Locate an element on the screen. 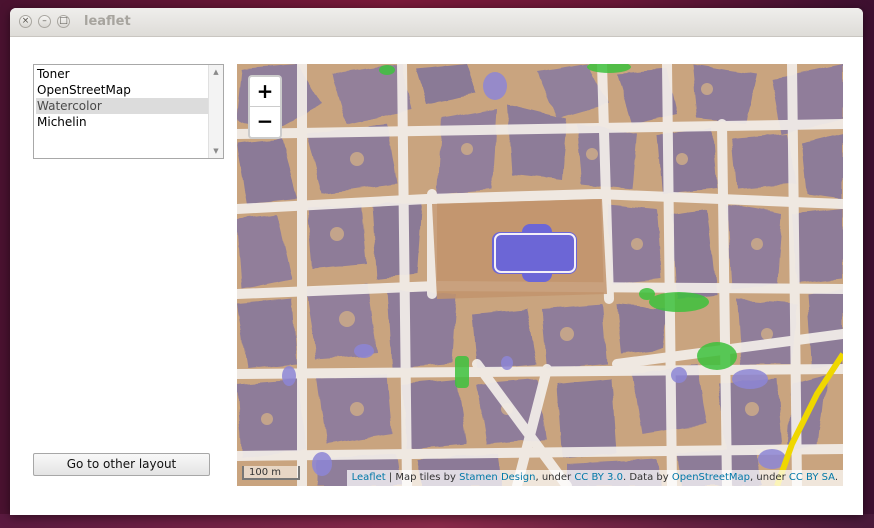 The height and width of the screenshot is (528, 874). layer-list-scrollbar: ▲ ▼ is located at coordinates (215, 111).